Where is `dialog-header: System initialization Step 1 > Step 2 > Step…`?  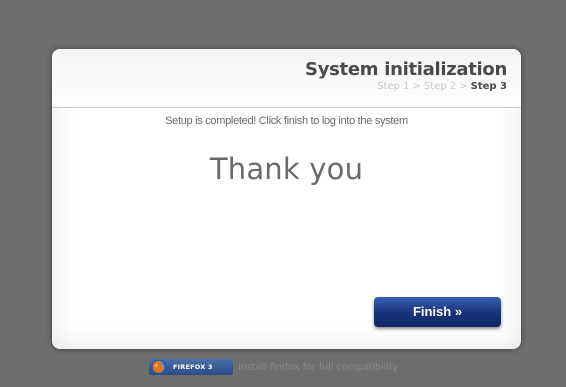
dialog-header: System initialization Step 1 > Step 2 > Step… is located at coordinates (286, 78).